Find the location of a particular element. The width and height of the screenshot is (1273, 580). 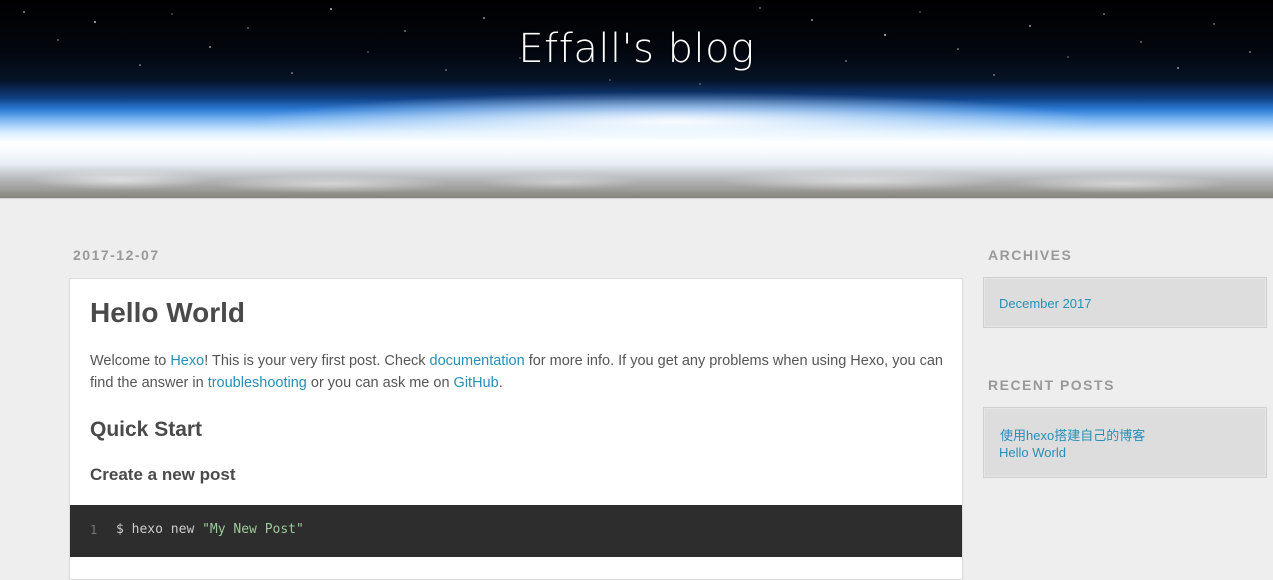

recent-post-link-hexo-blog: 使用hexo搭建自己的博客 is located at coordinates (1072, 434).